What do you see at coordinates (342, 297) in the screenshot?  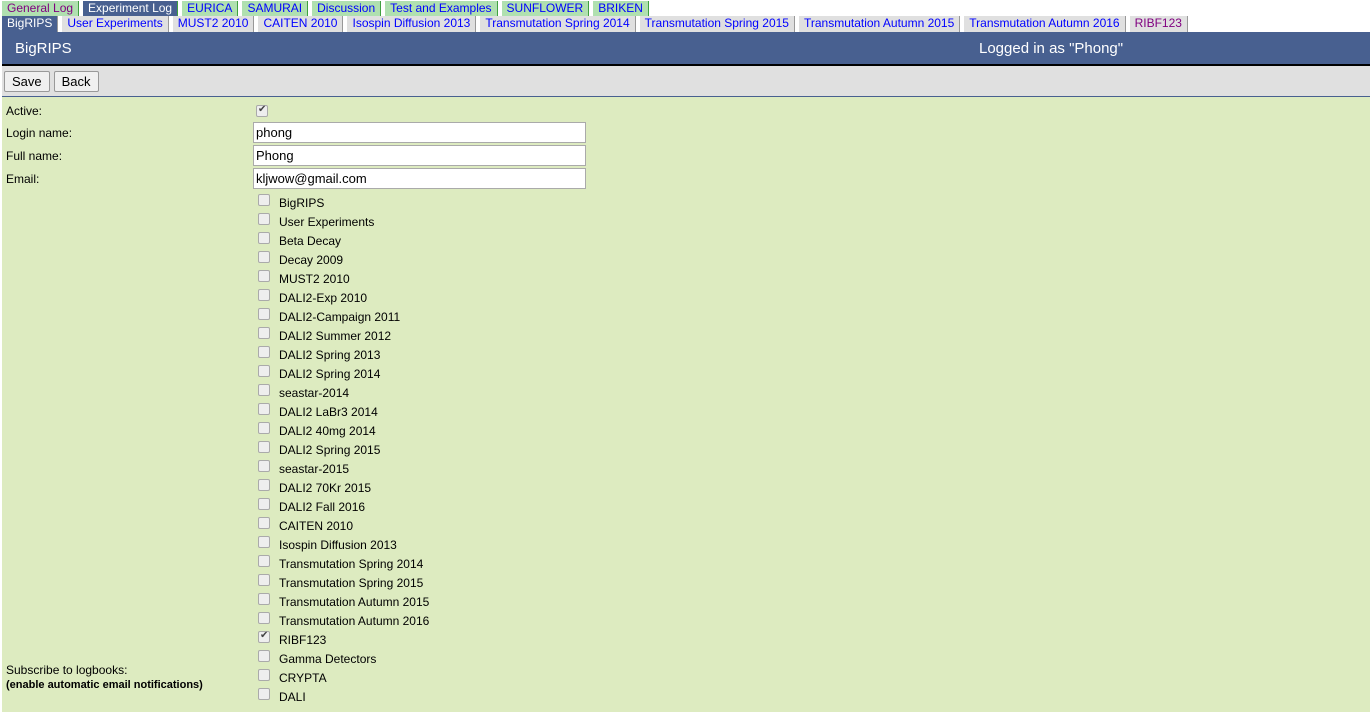 I see `logbook-option: DALI2-Exp 2010` at bounding box center [342, 297].